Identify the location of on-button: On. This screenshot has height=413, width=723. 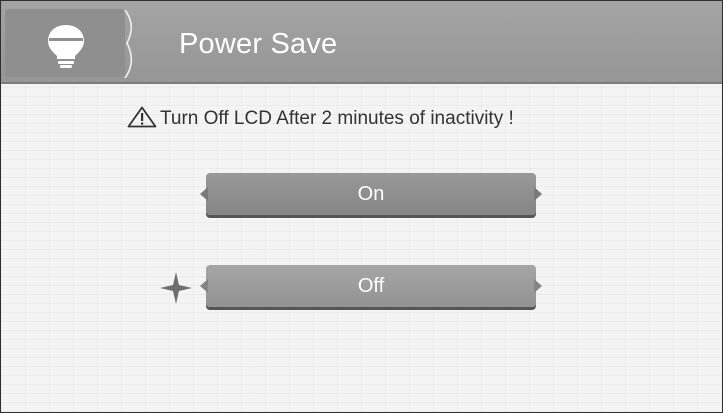
(371, 194).